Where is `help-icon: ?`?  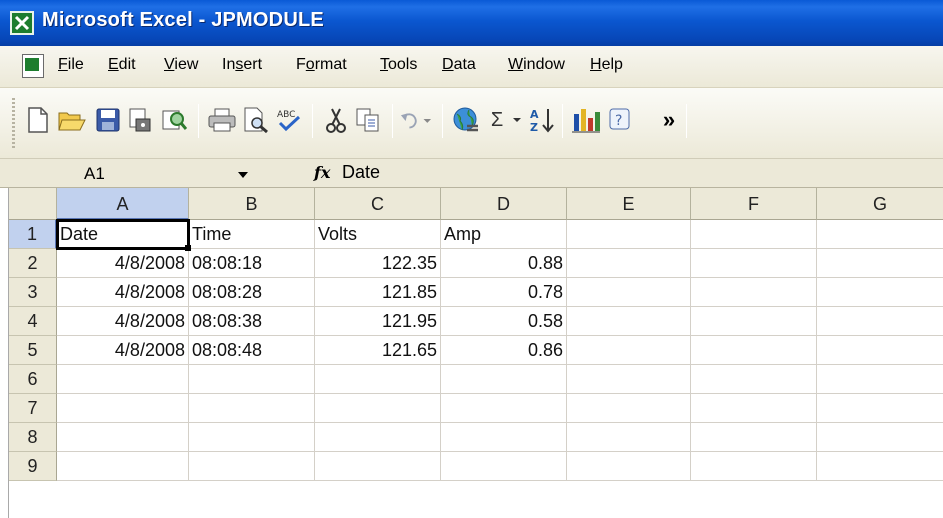 help-icon: ? is located at coordinates (620, 120).